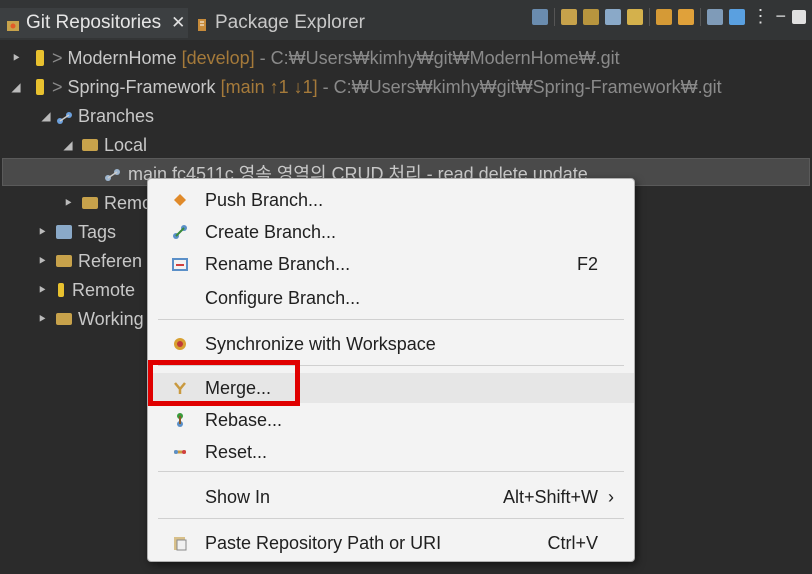 This screenshot has height=574, width=812. Describe the element at coordinates (540, 16) in the screenshot. I see `collapse-all-icon` at that location.